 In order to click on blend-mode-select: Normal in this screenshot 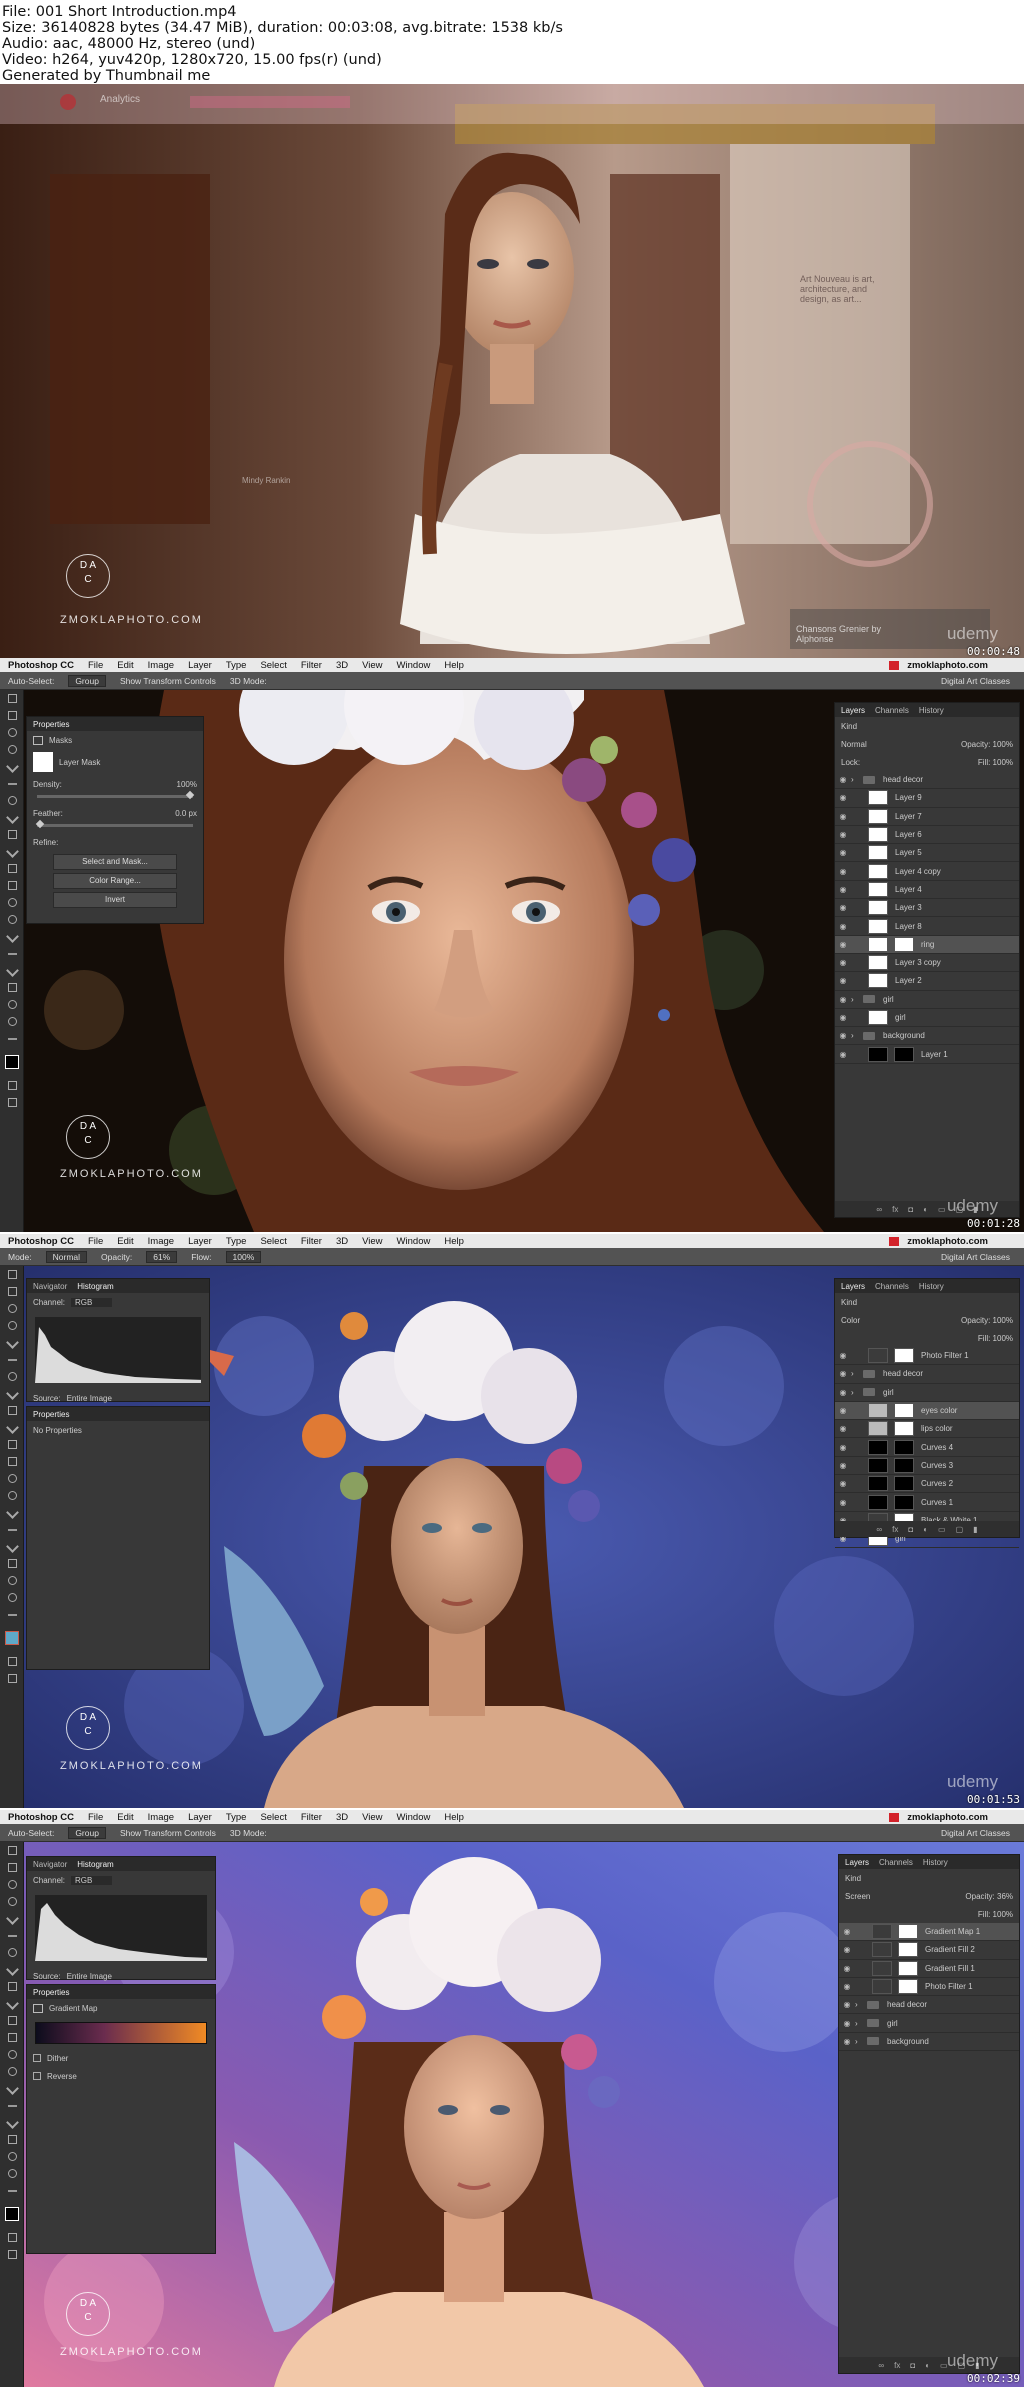, I will do `click(854, 744)`.